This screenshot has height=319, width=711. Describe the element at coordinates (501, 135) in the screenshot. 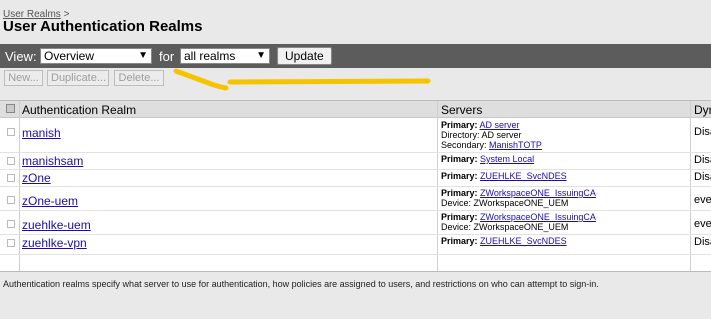

I see `server-name: AD server` at that location.